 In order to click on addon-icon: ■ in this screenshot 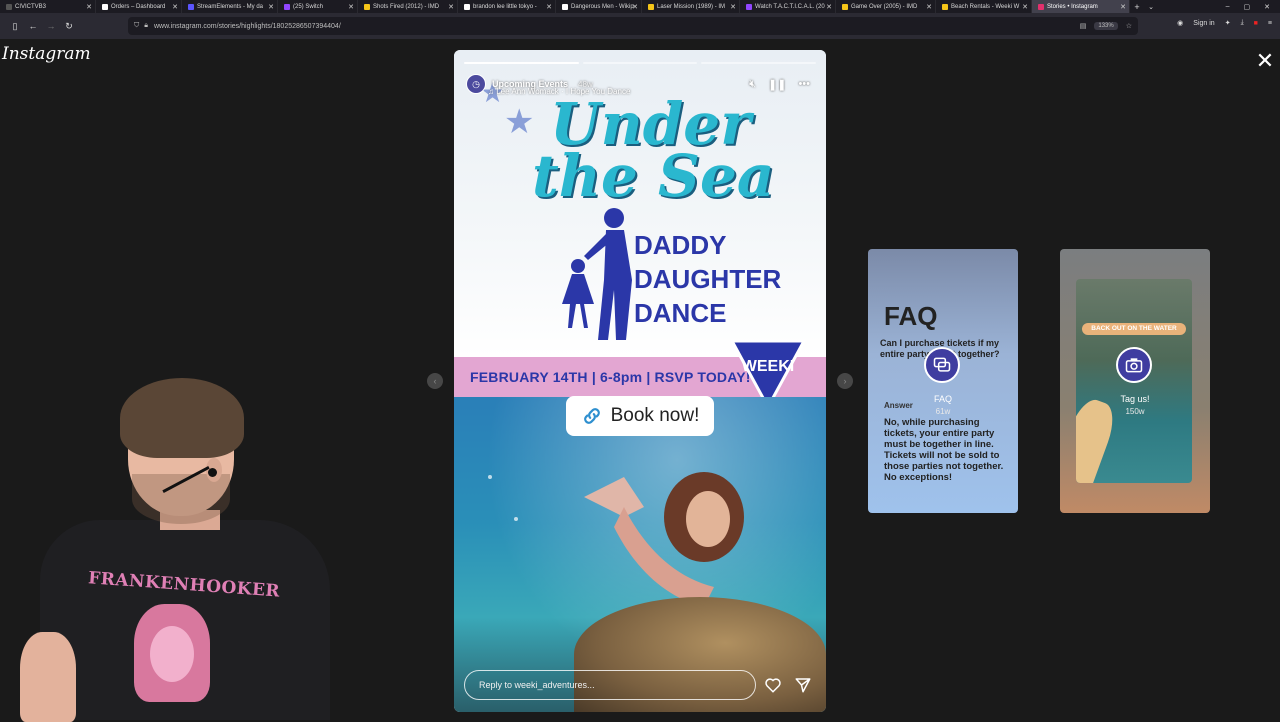, I will do `click(1256, 23)`.